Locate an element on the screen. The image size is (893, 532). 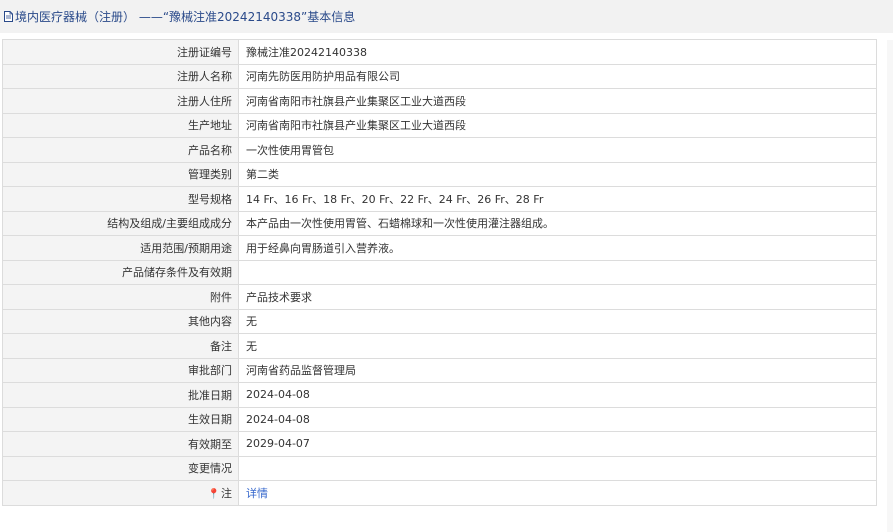
row-label: 审批部门 is located at coordinates (120, 370).